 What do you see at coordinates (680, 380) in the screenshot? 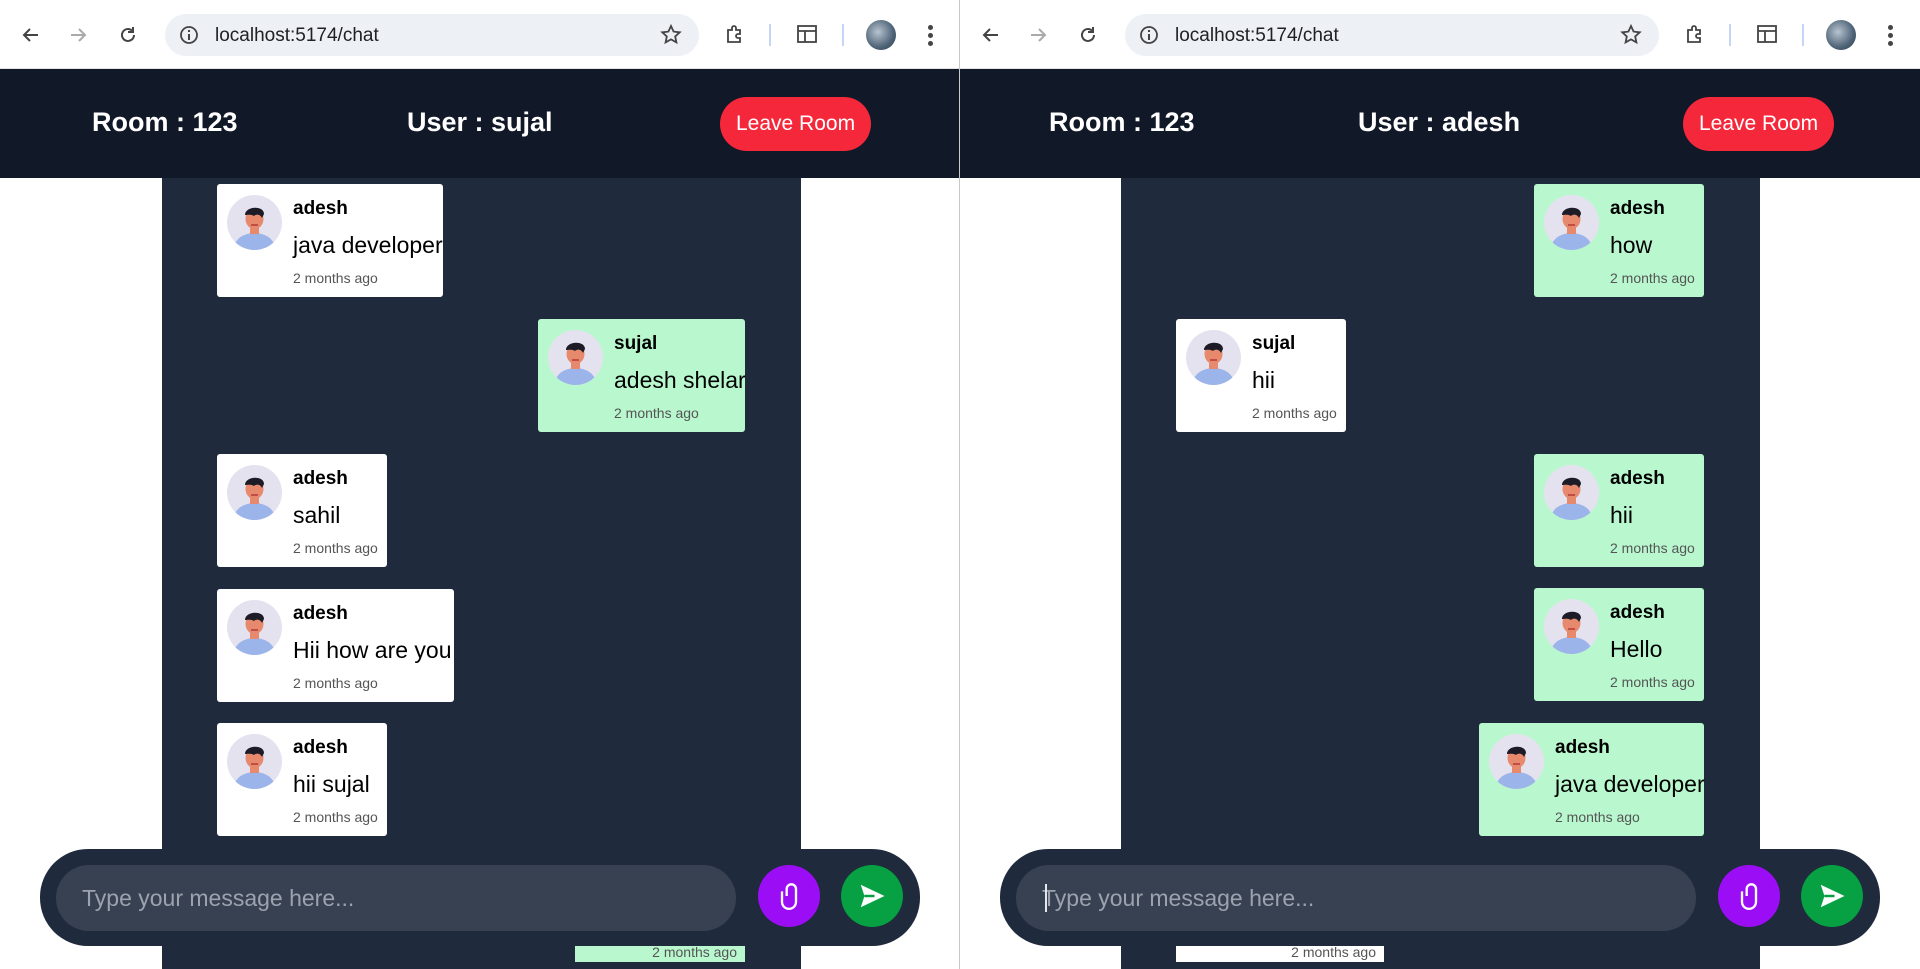
I see `message-text: adesh shelar` at bounding box center [680, 380].